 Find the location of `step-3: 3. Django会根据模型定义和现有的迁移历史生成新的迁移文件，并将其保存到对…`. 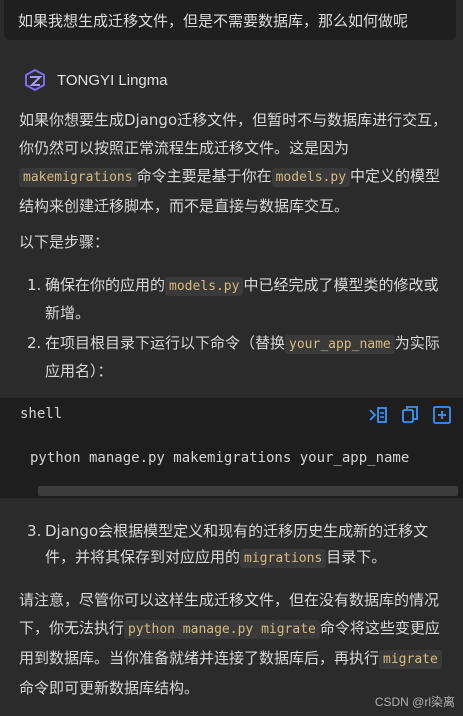

step-3: 3. Django会根据模型定义和现有的迁移历史生成新的迁移文件，并将其保存到对… is located at coordinates (232, 545).